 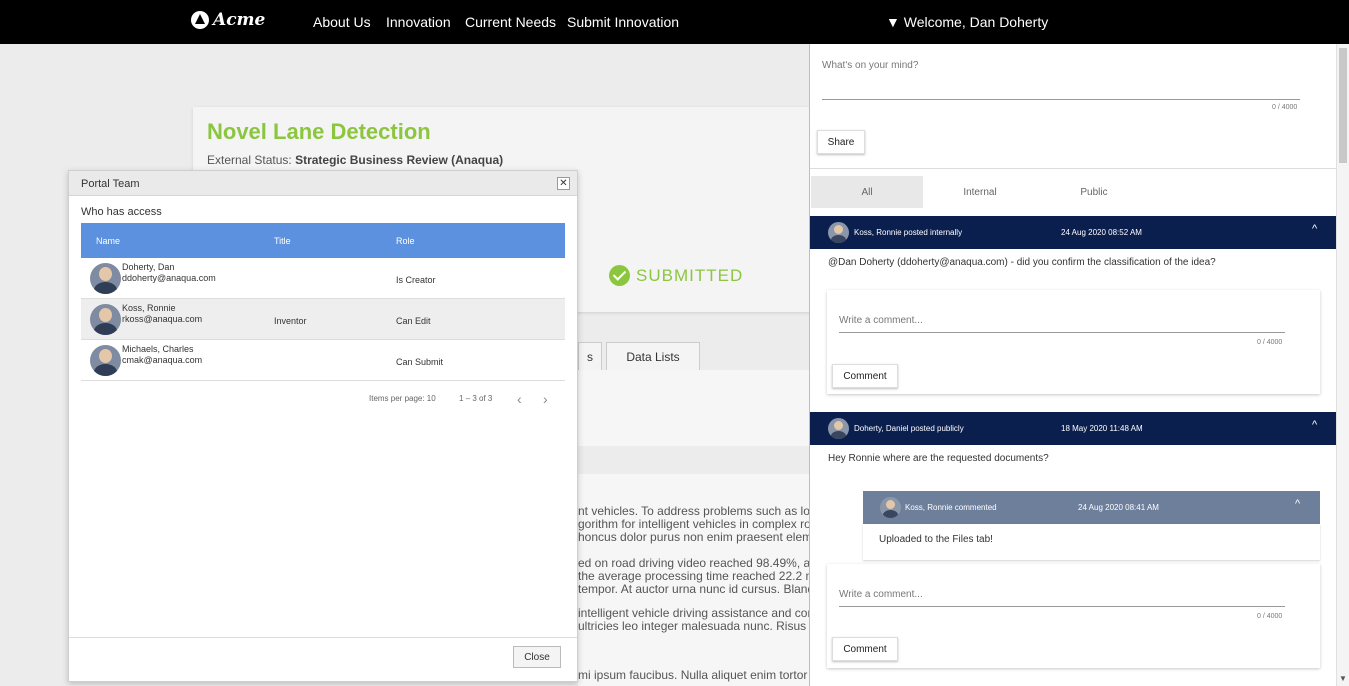 I want to click on reply-text: Uploaded to the Files tab!, so click(x=936, y=539).